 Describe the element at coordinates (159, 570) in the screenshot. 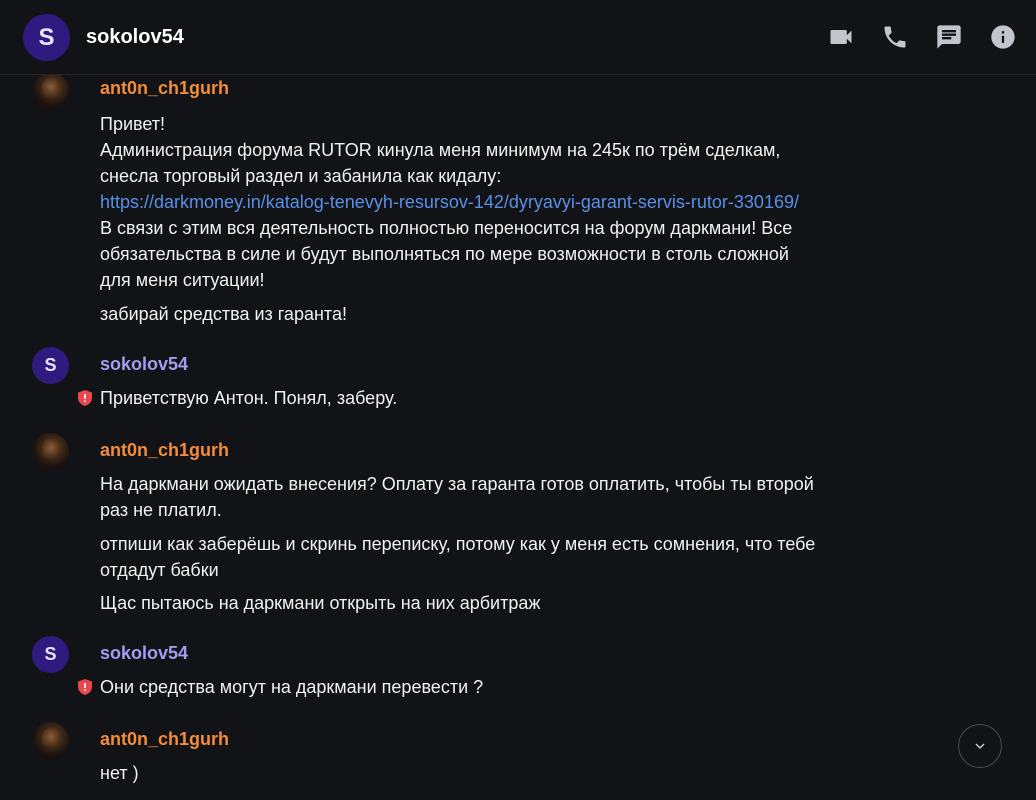

I see `message-text: отдадут бабки` at that location.